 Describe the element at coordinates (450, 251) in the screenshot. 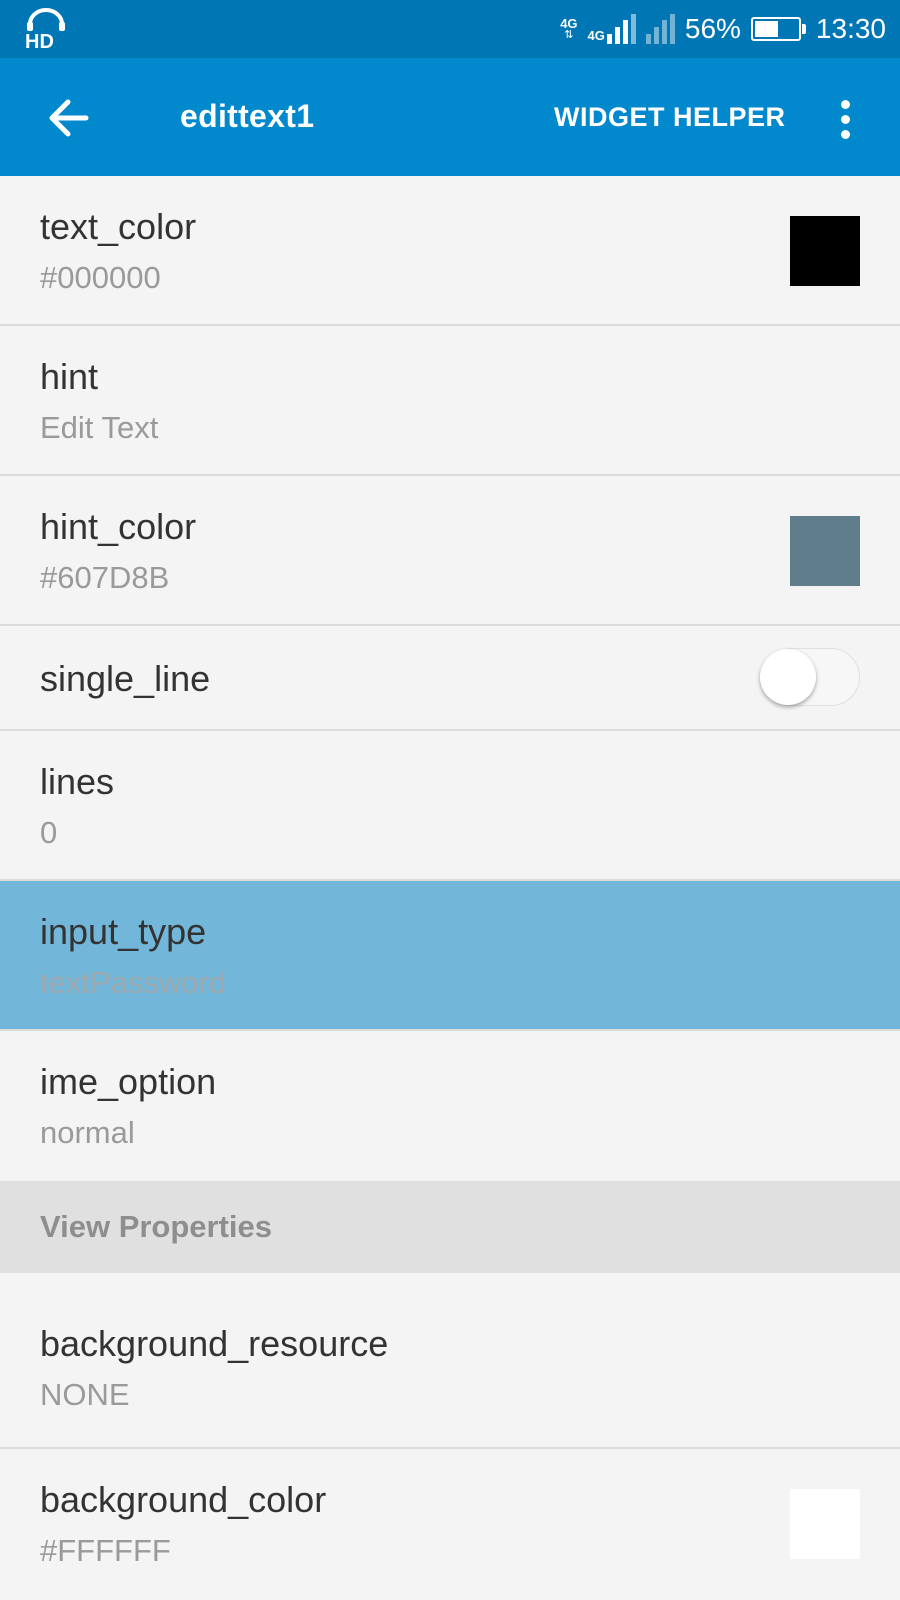

I see `property-row-text-color: text_color #000000` at that location.